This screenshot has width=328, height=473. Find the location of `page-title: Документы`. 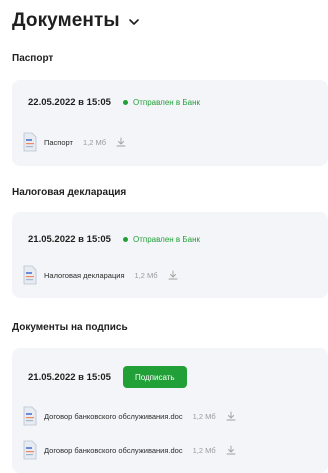

page-title: Документы is located at coordinates (66, 20).